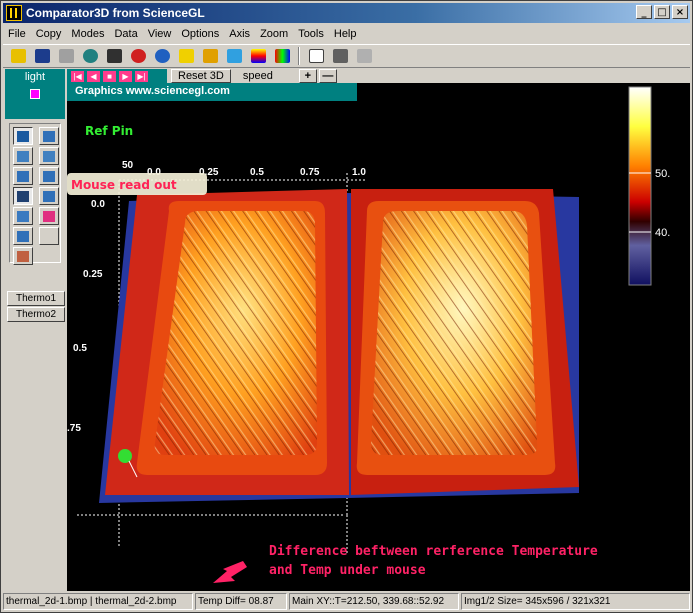 This screenshot has height=613, width=693. What do you see at coordinates (93, 76) in the screenshot?
I see `prev-frame-icon: ◀` at bounding box center [93, 76].